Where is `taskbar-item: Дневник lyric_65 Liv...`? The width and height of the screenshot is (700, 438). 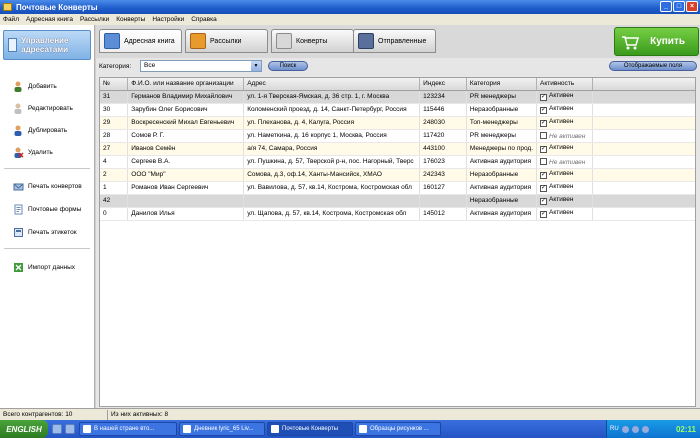 taskbar-item: Дневник lyric_65 Liv... is located at coordinates (222, 429).